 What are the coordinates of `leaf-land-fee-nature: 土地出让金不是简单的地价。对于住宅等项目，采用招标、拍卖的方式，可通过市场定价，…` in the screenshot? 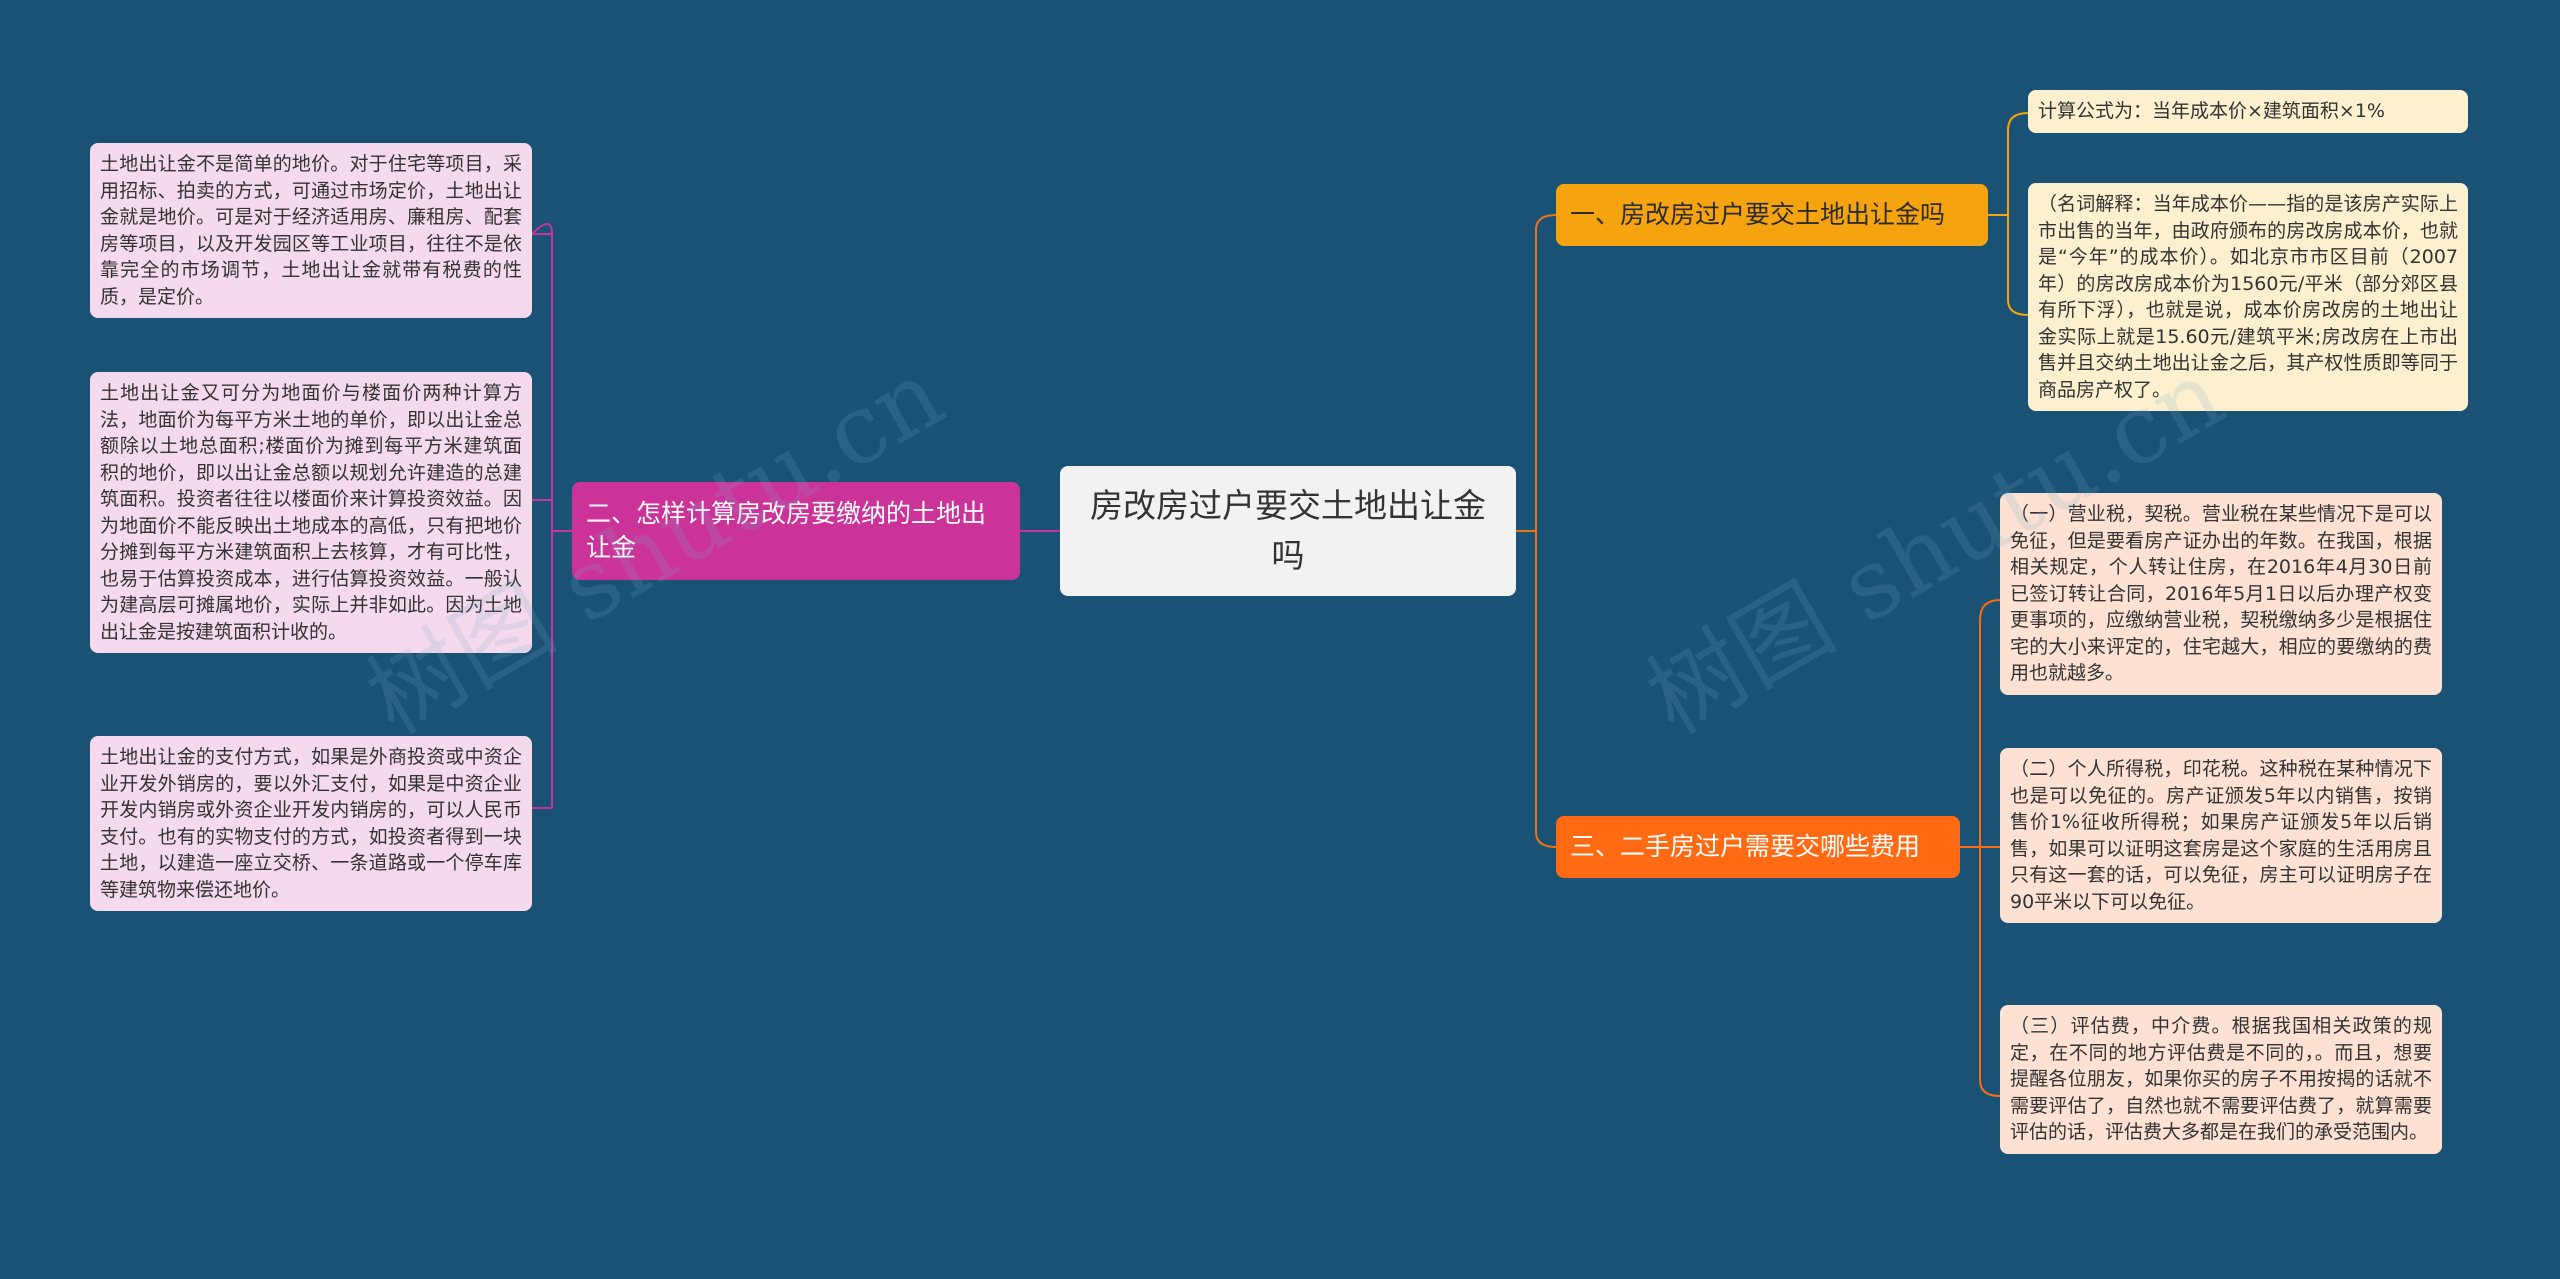 It's located at (311, 230).